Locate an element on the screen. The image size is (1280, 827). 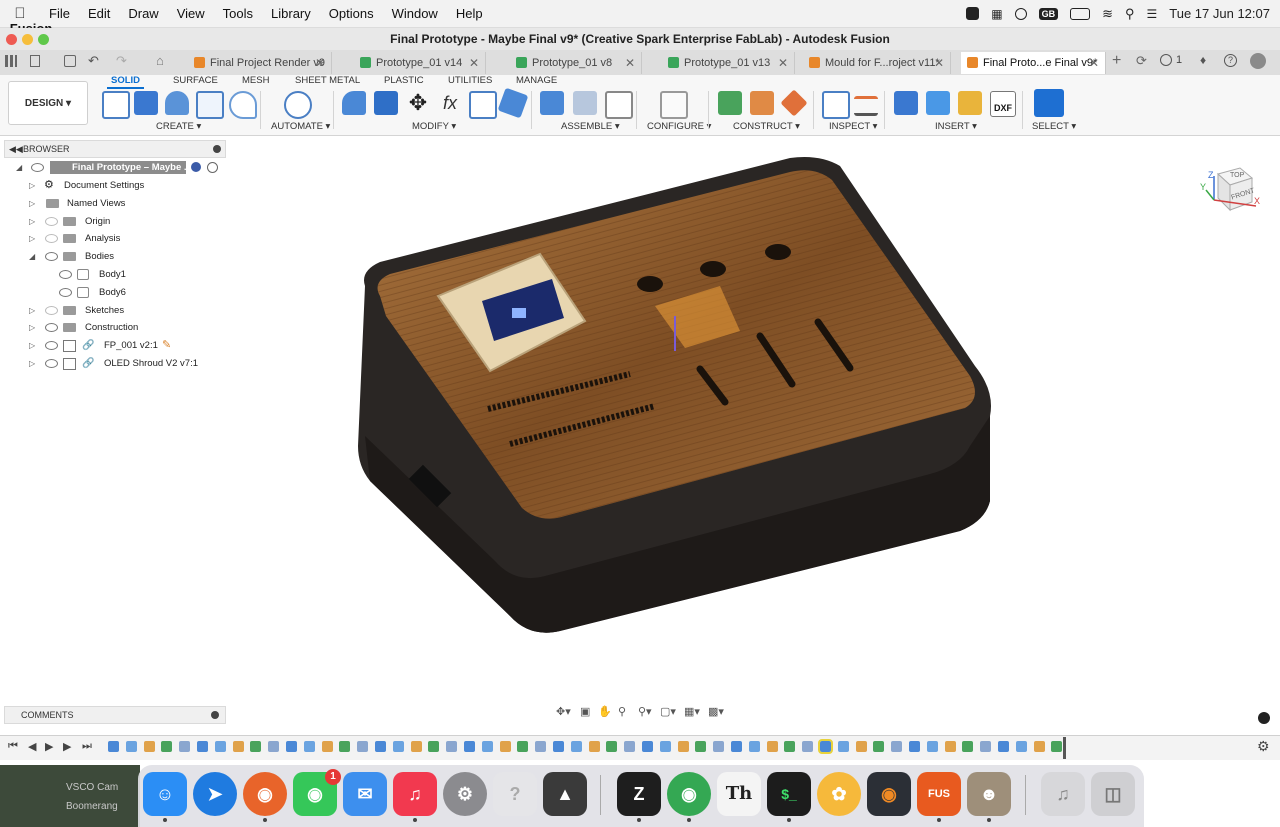
align-icon is located at coordinates (483, 105).